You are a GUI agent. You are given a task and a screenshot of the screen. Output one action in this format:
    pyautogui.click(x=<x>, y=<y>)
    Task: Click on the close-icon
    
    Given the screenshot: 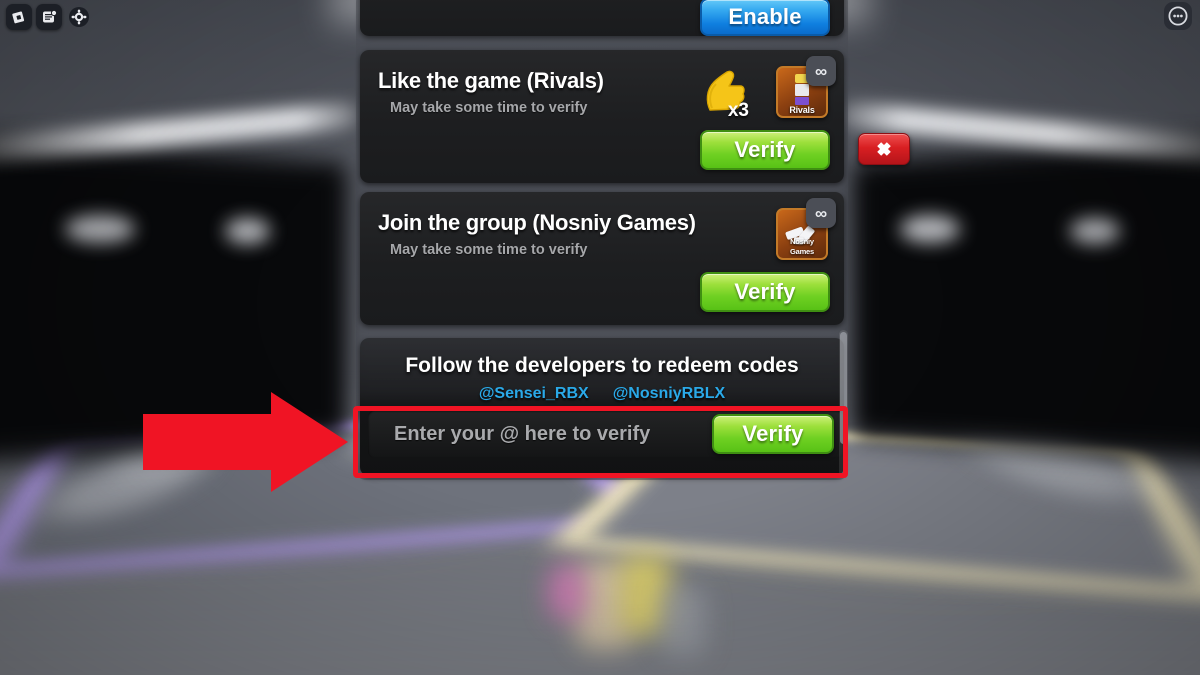 What is the action you would take?
    pyautogui.click(x=884, y=149)
    